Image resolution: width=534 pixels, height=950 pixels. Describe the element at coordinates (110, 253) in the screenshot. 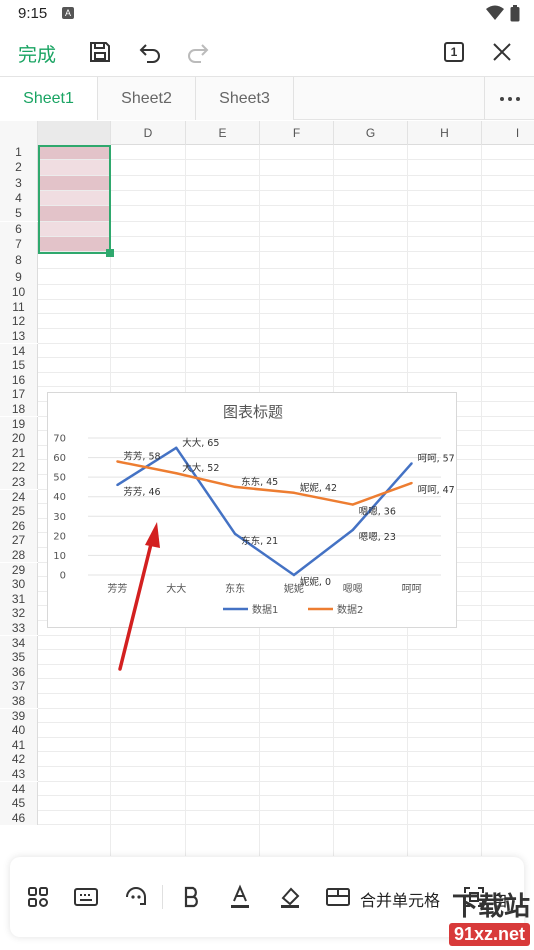

I see `selection-handle` at that location.